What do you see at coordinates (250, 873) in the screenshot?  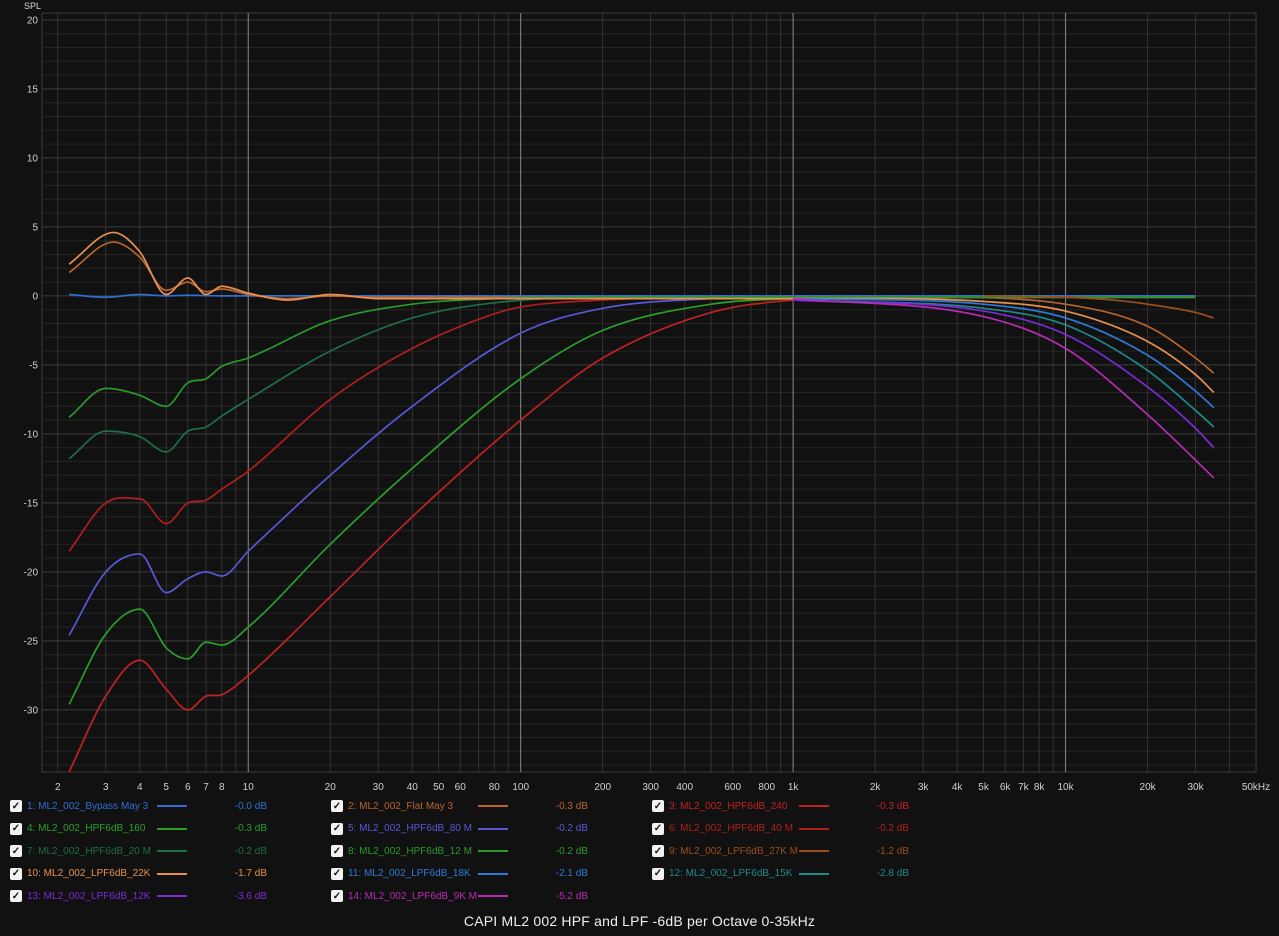 I see `legend-value: -1.7 dB` at bounding box center [250, 873].